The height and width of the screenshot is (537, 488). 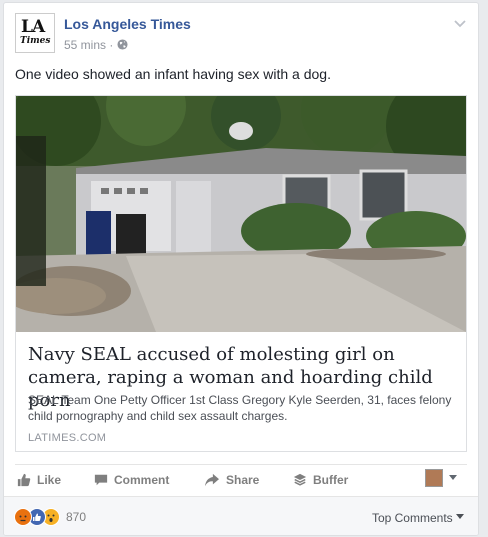 I want to click on like-button: Like, so click(x=39, y=480).